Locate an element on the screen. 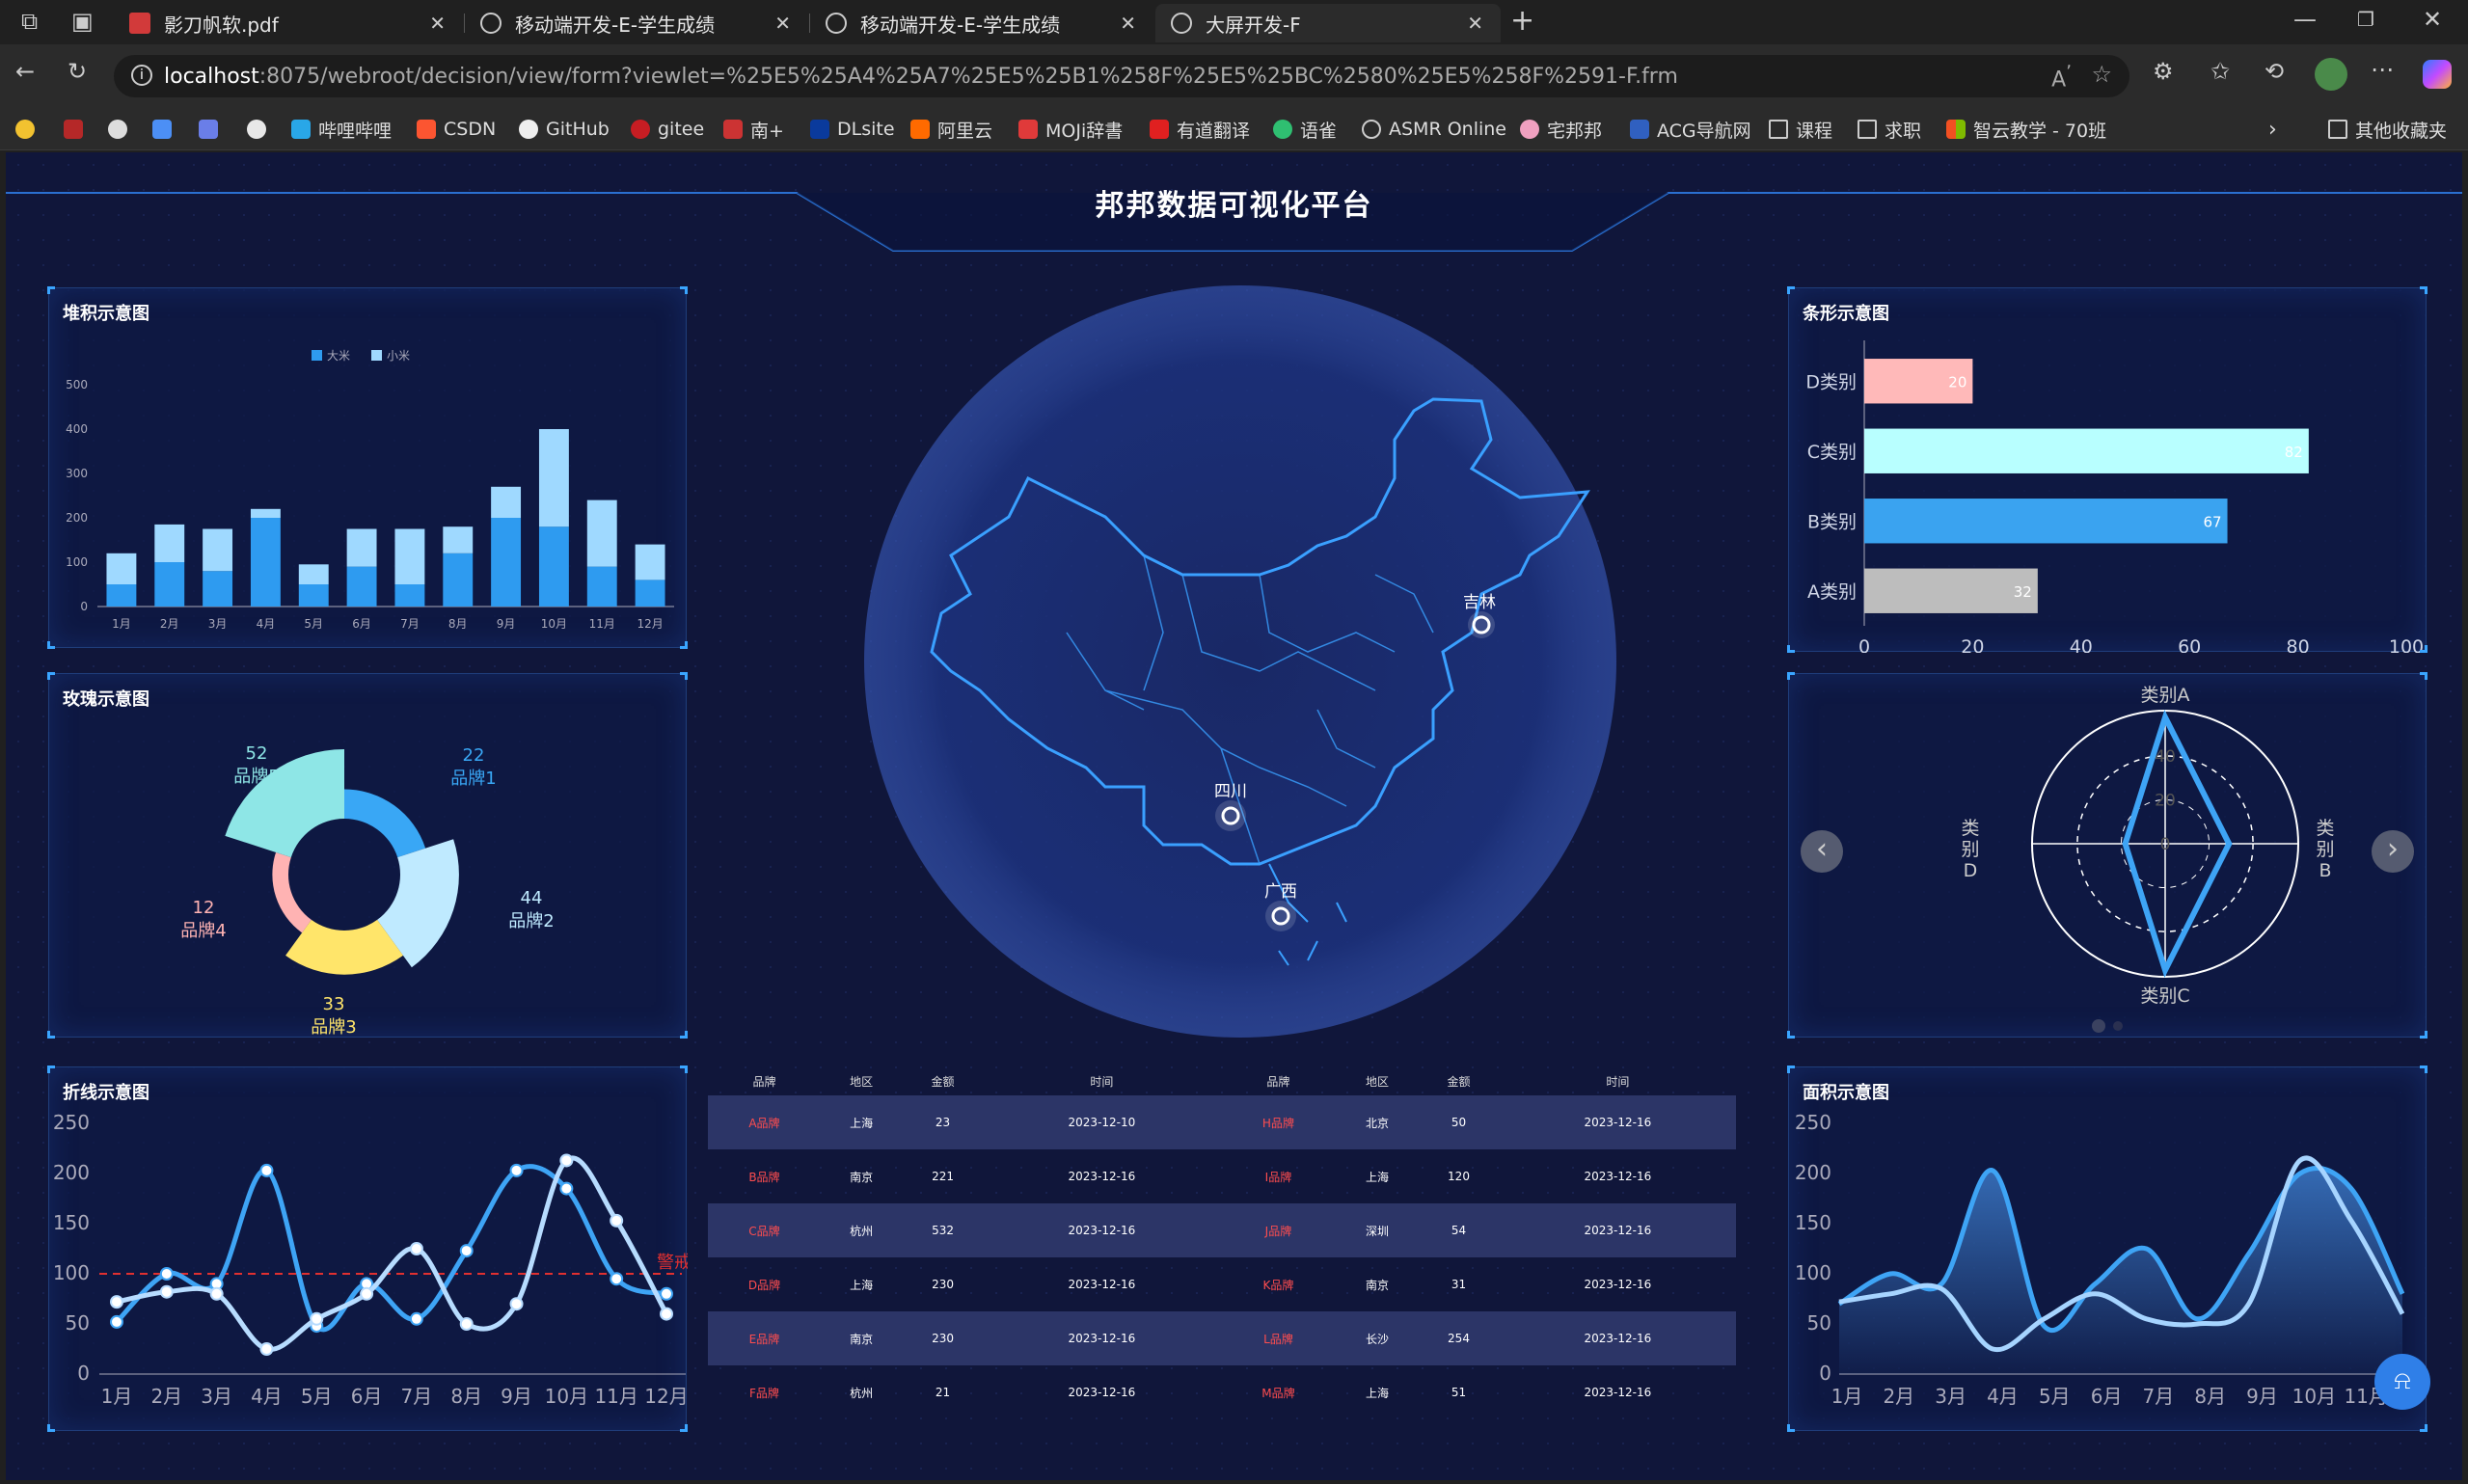 The height and width of the screenshot is (1484, 2468). bookmark-acg: ACG导航网 is located at coordinates (1690, 130).